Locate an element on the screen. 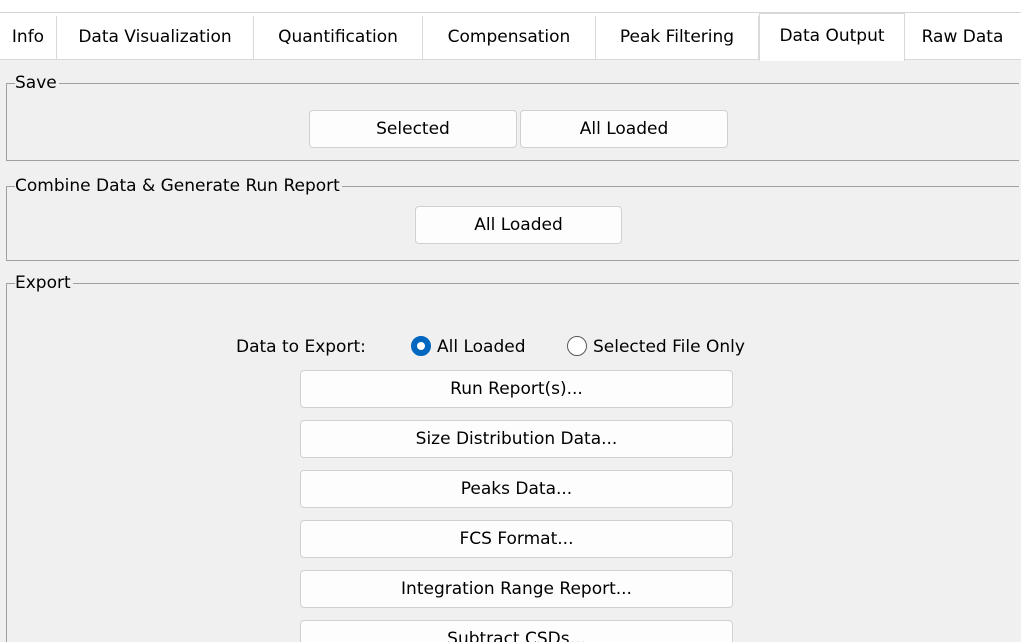  export-all-loaded-option: All Loaded is located at coordinates (468, 347).